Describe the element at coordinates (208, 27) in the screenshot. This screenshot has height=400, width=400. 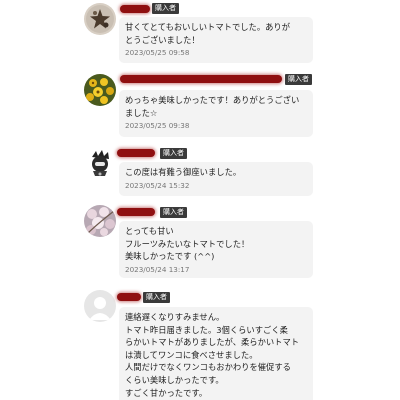
I see `review-text-line: 甘くてとてもおいしいトマトでした。ありが` at that location.